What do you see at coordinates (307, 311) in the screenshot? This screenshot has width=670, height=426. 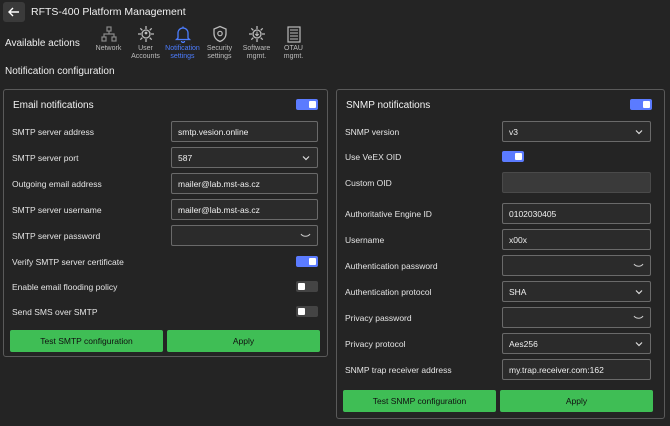 I see `sms-over-smtp-toggle` at bounding box center [307, 311].